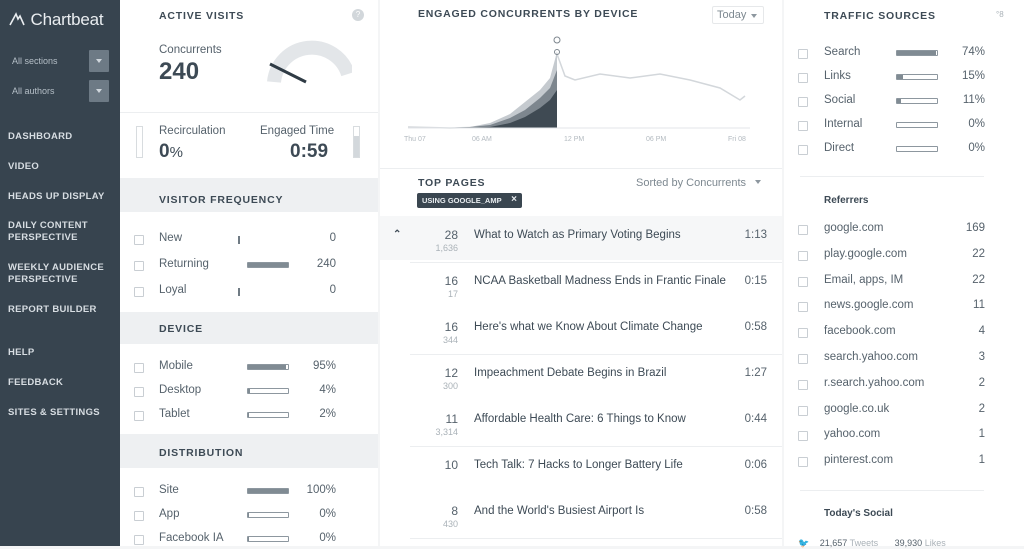 Image resolution: width=1024 pixels, height=549 pixels. What do you see at coordinates (858, 460) in the screenshot?
I see `referrer-label: pinterest.com` at bounding box center [858, 460].